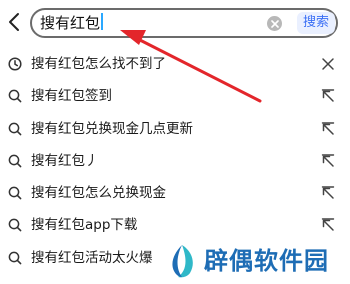  I want to click on text-caret, so click(102, 21).